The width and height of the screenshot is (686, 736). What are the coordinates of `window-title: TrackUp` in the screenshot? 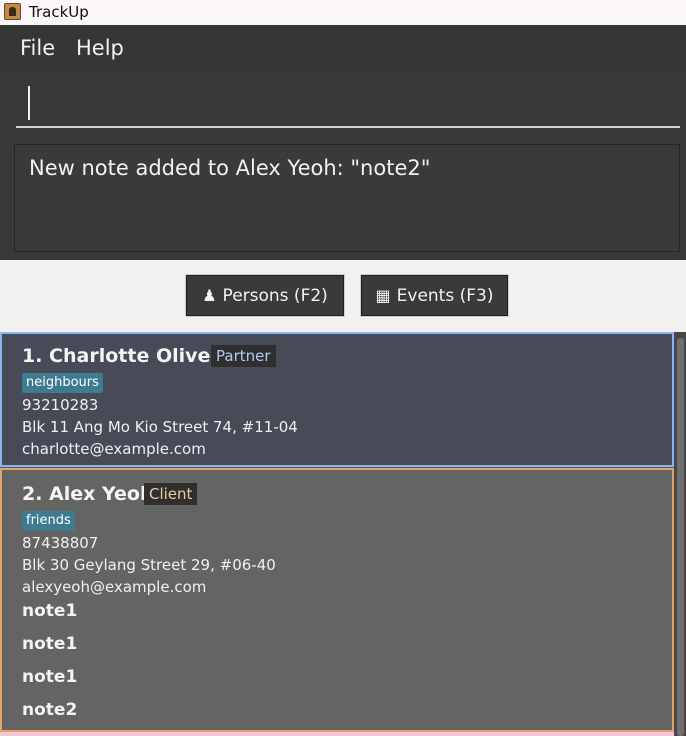 It's located at (59, 12).